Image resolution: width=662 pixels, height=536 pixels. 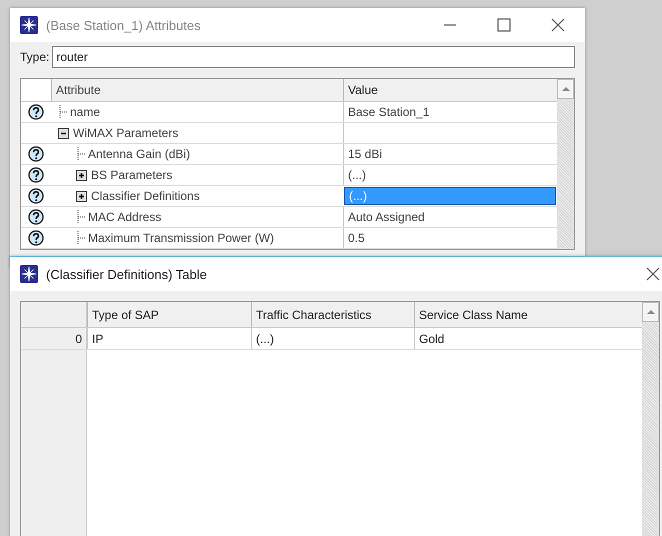 What do you see at coordinates (332, 314) in the screenshot?
I see `column-header: Traffic Characteristics` at bounding box center [332, 314].